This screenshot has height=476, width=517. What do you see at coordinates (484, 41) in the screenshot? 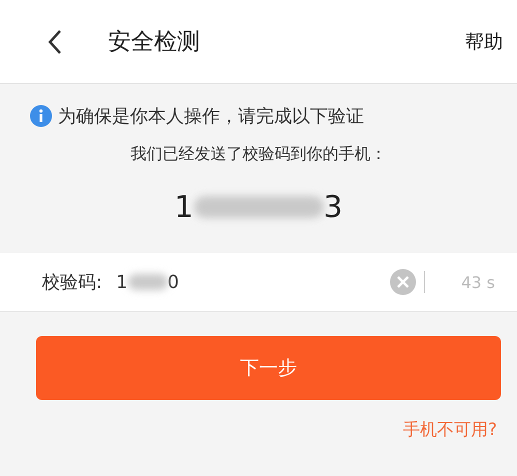
I see `help-link: 帮助` at bounding box center [484, 41].